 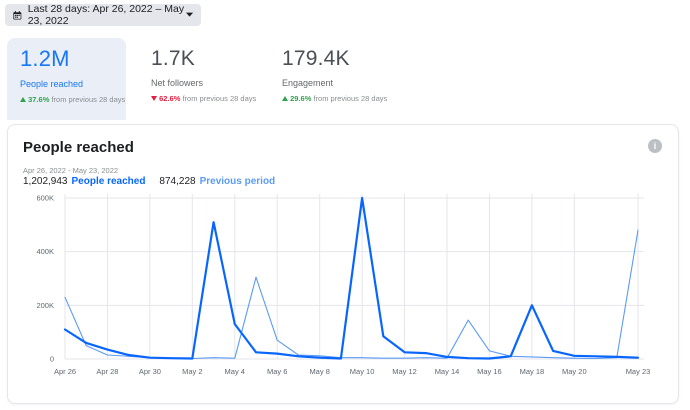 What do you see at coordinates (177, 83) in the screenshot?
I see `metric-label: Net followers` at bounding box center [177, 83].